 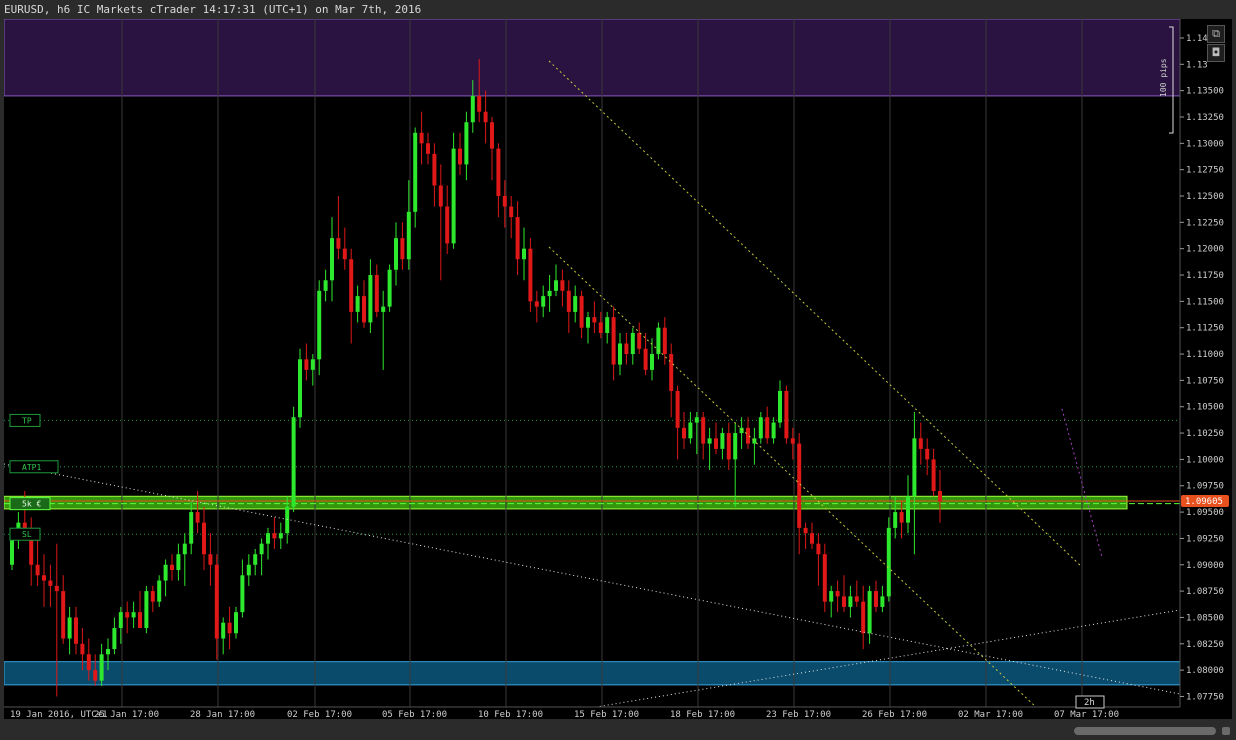 What do you see at coordinates (1163, 77) in the screenshot?
I see `pips-label: 100 pips` at bounding box center [1163, 77].